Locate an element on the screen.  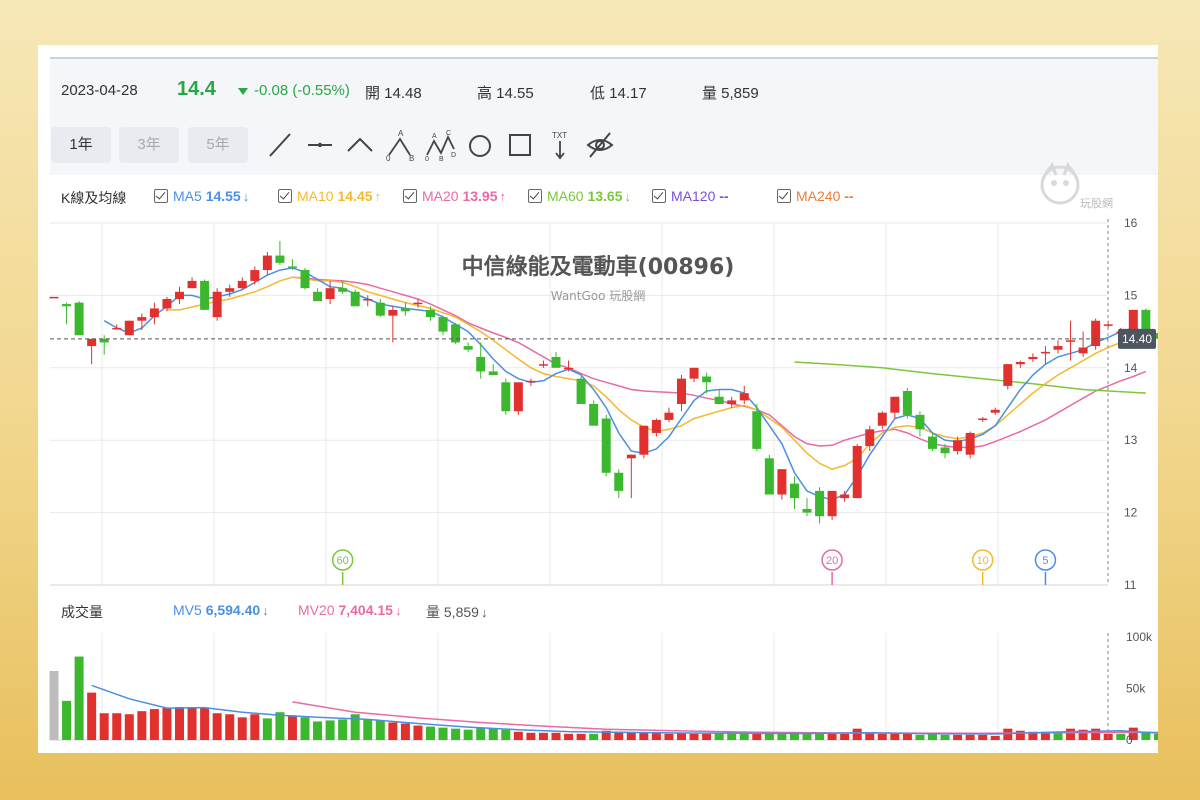
chart-title: 中信綠能及電動車(00896) is located at coordinates (598, 267).